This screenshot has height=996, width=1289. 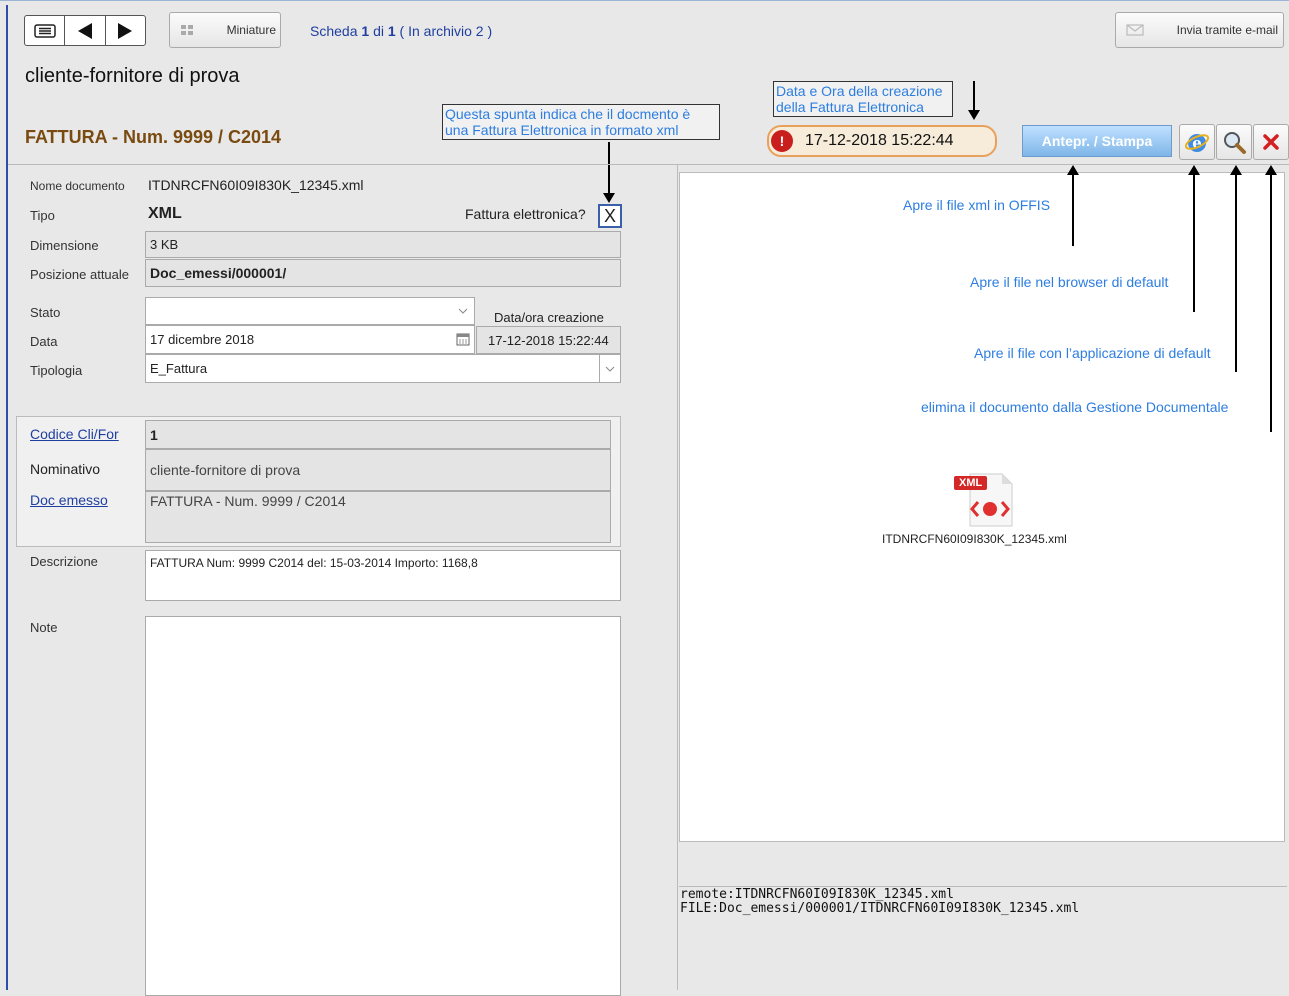 What do you see at coordinates (69, 500) in the screenshot?
I see `doc-issued-link: Doc emesso` at bounding box center [69, 500].